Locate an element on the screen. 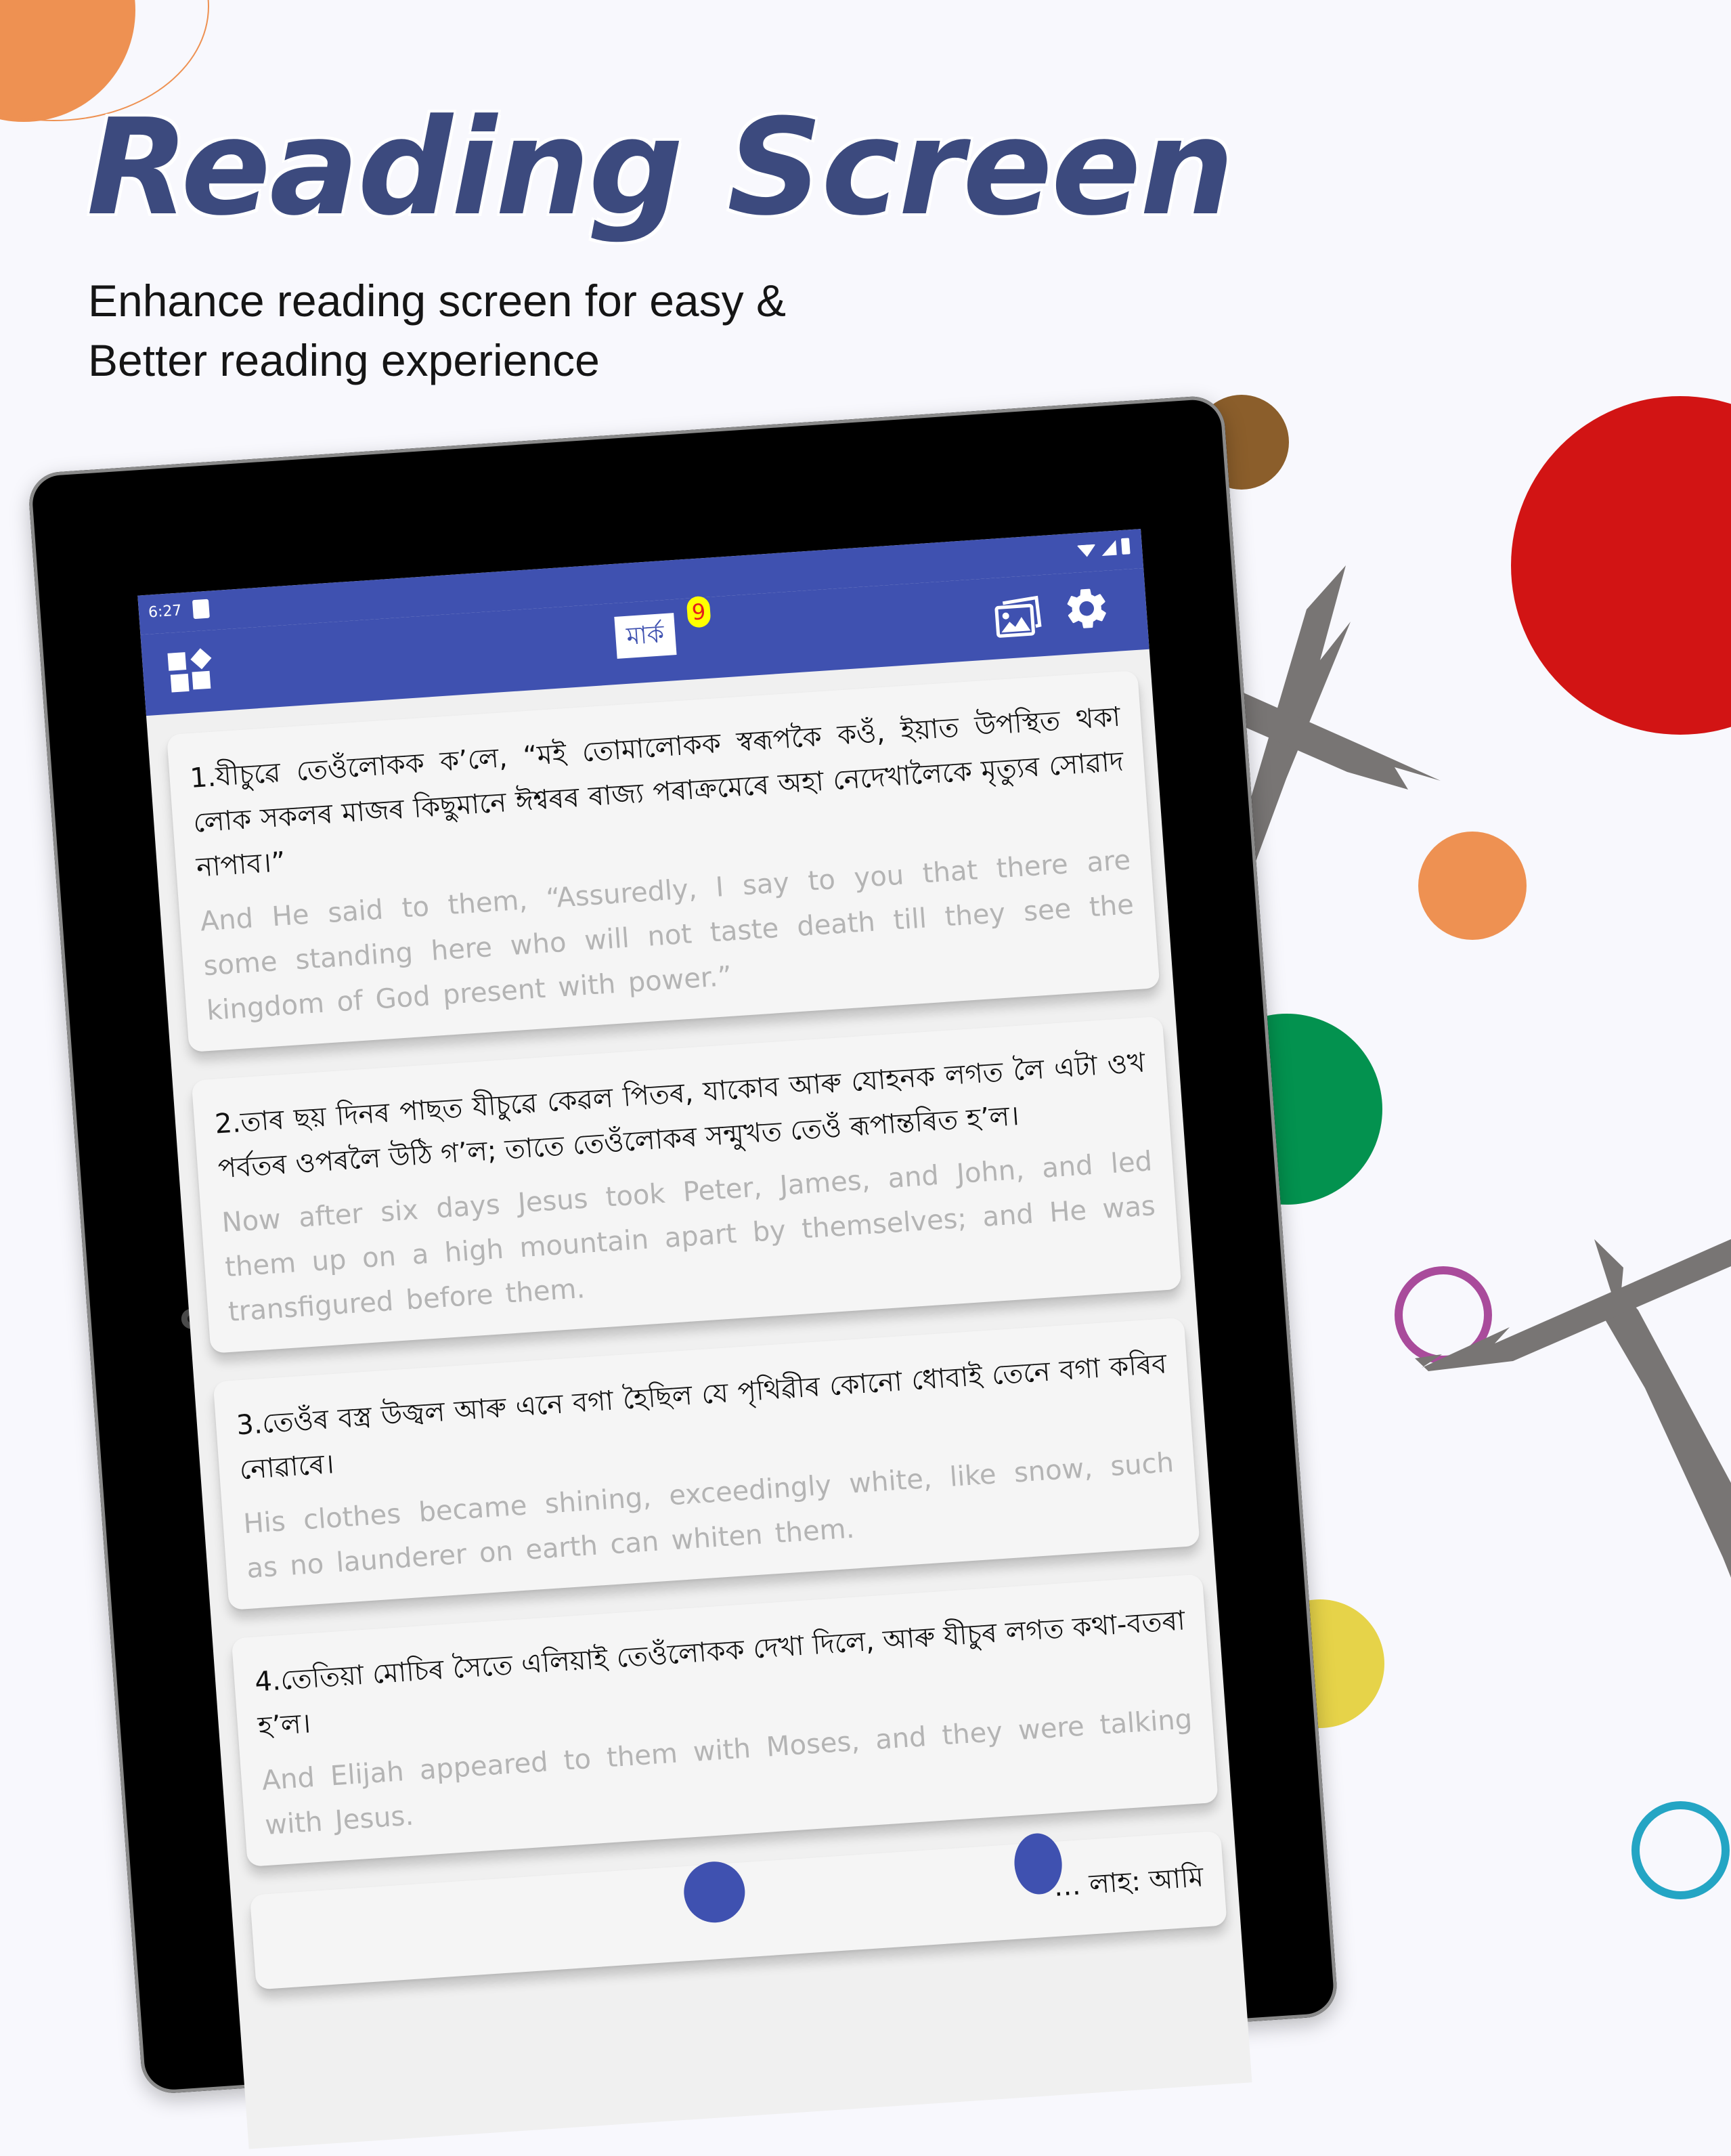  promo-subtitle-line: Enhance reading screen for easy & is located at coordinates (437, 301).